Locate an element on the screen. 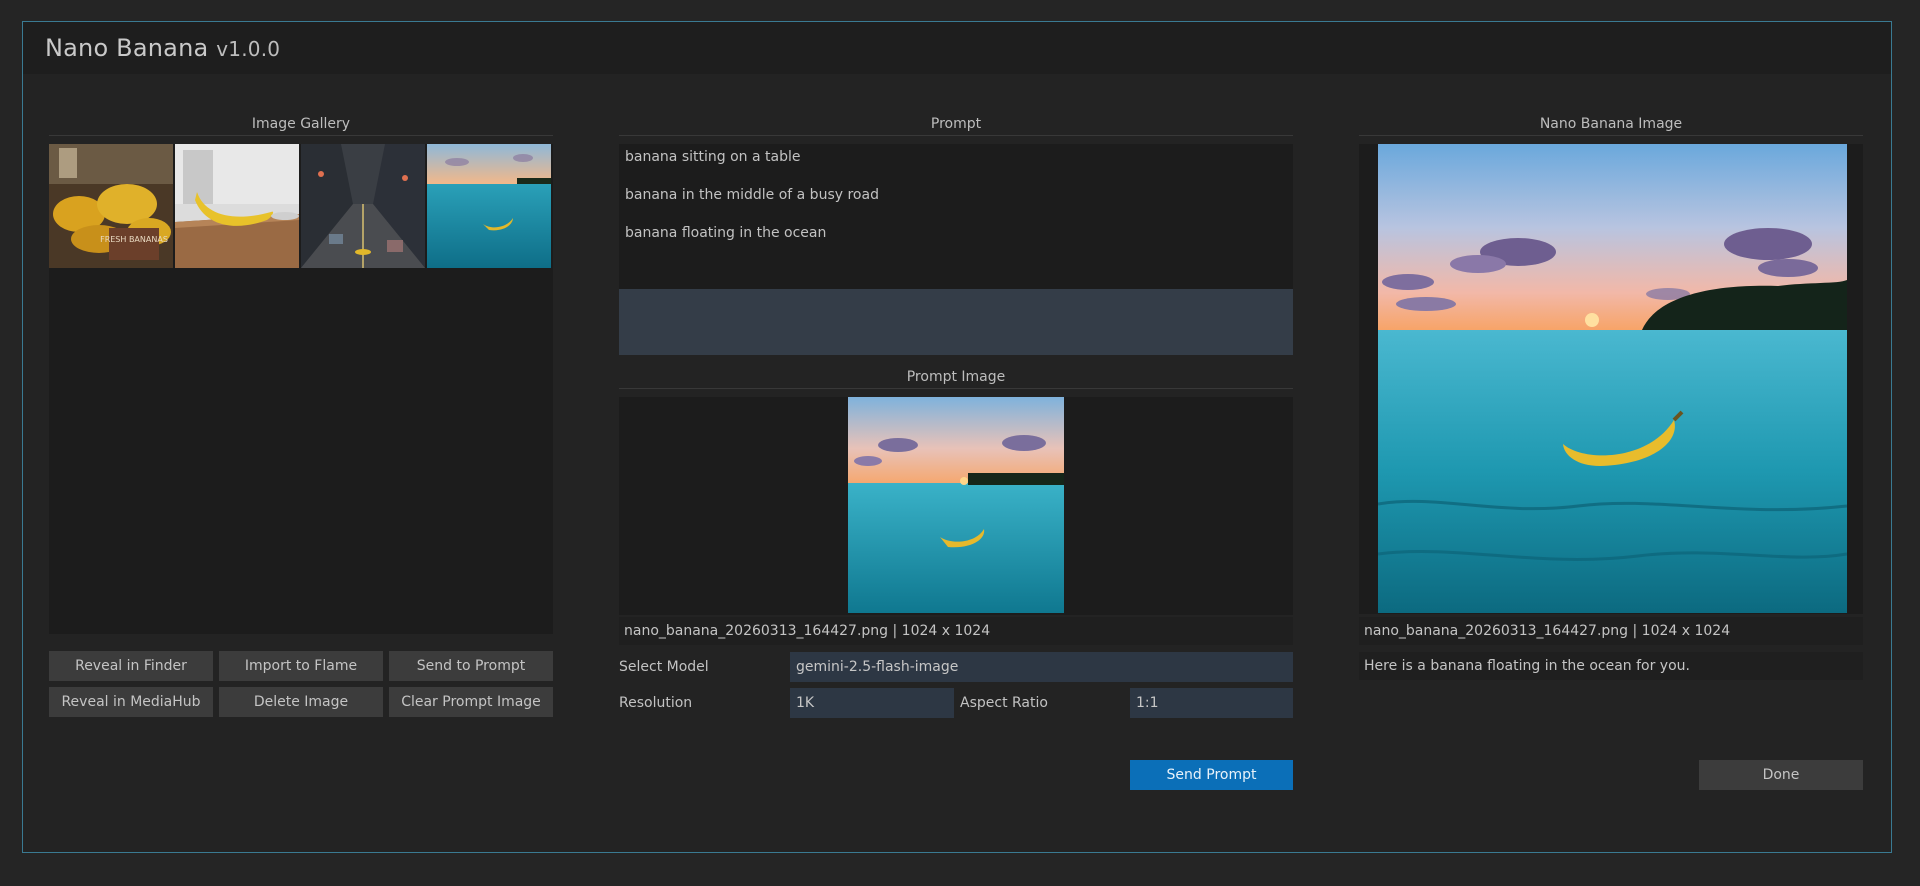 The width and height of the screenshot is (1920, 886). clear-prompt-image-button: Clear Prompt Image is located at coordinates (471, 702).